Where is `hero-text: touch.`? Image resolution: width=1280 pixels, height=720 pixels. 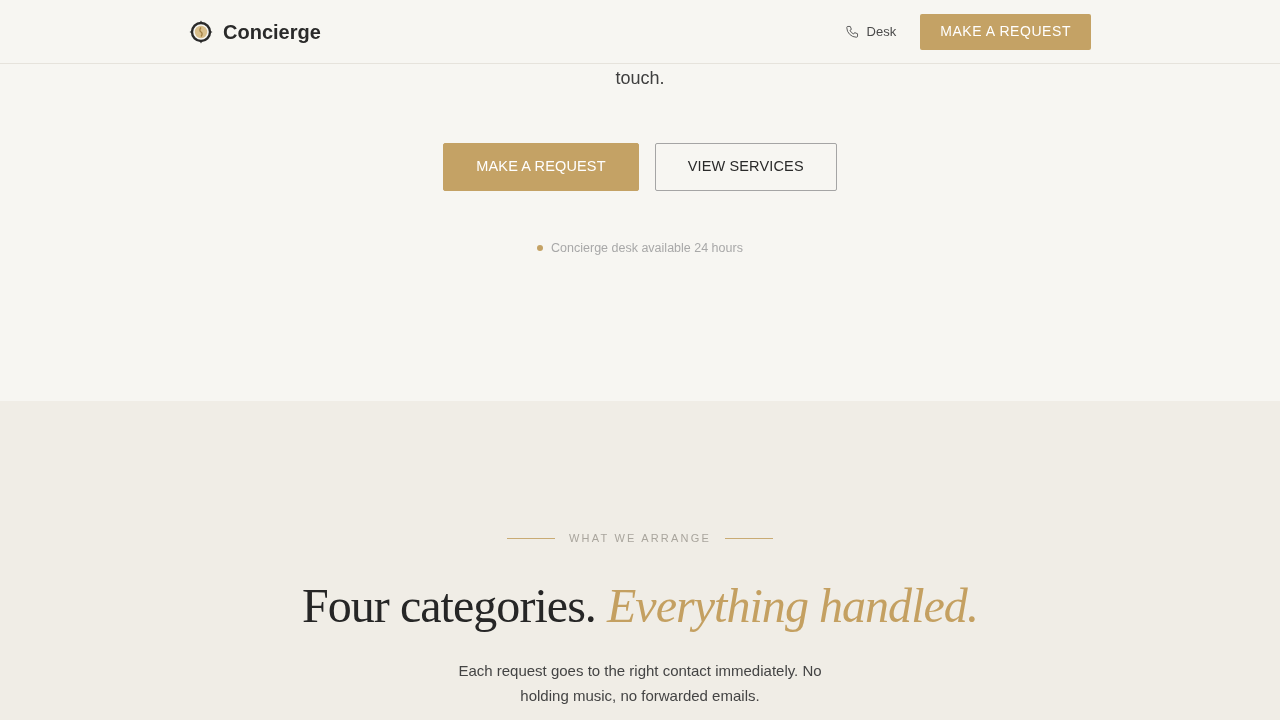
hero-text: touch. is located at coordinates (640, 78).